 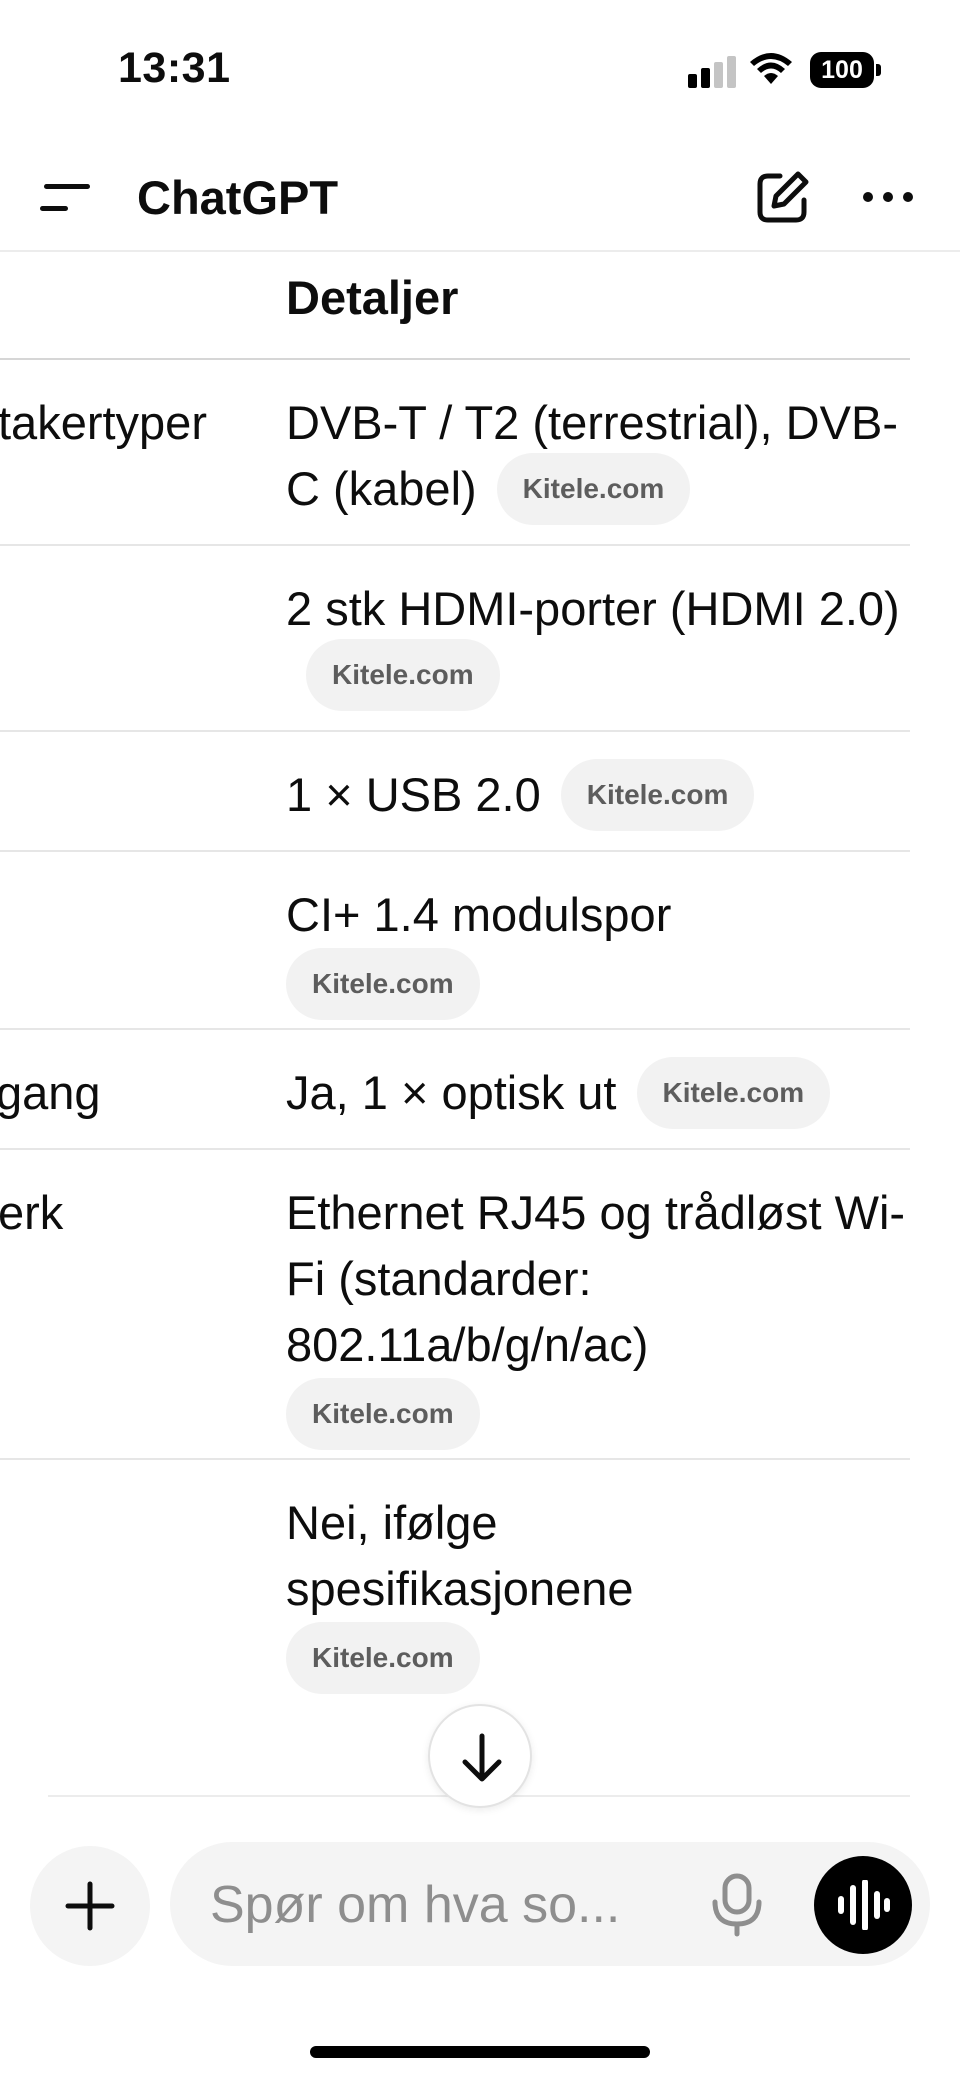 I want to click on battery-icon: 100, so click(x=845, y=70).